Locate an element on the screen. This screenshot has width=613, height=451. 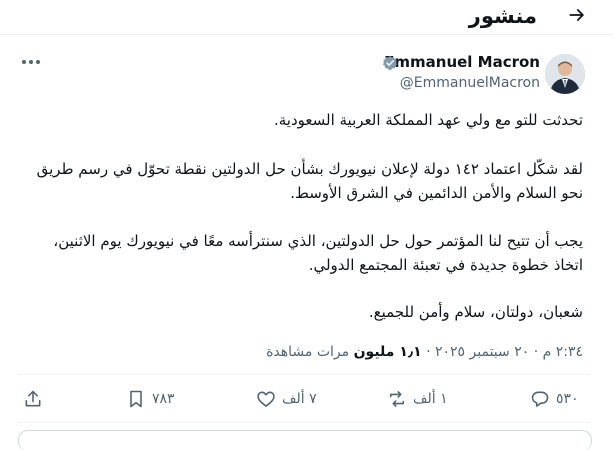
avatar is located at coordinates (565, 74).